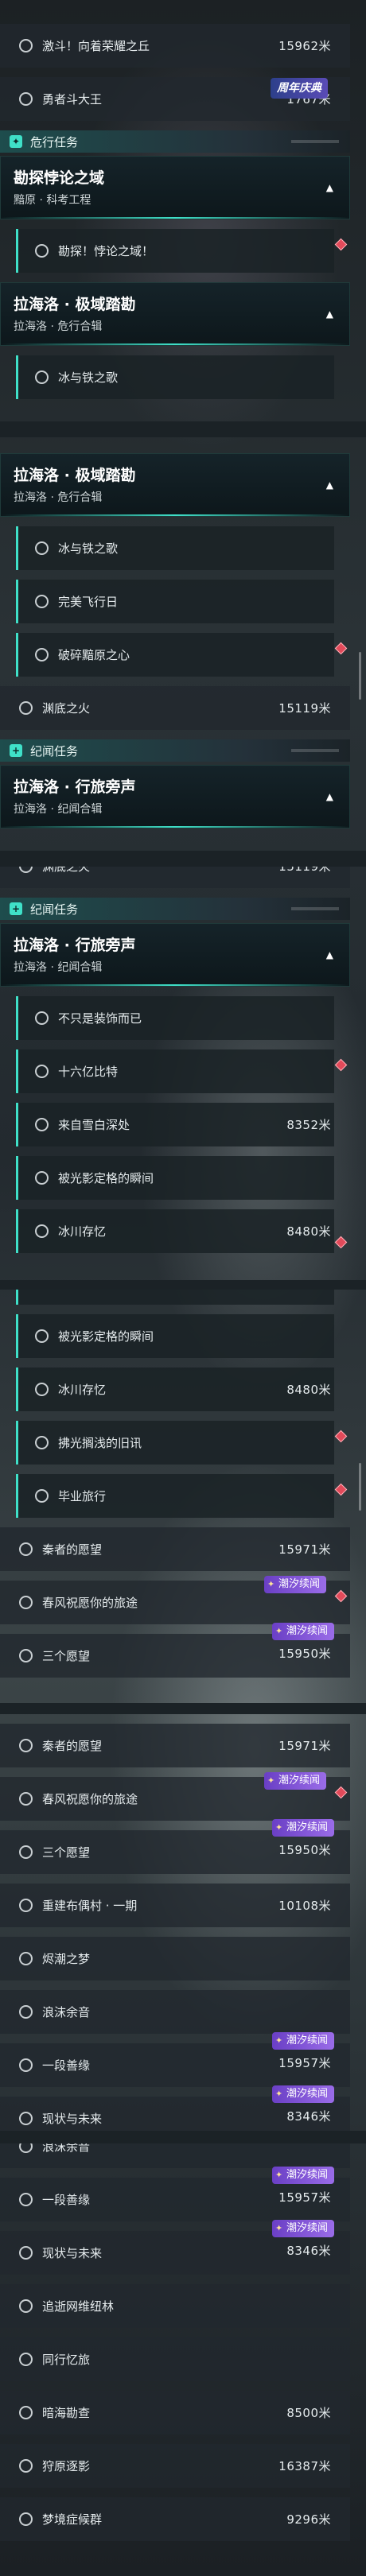  Describe the element at coordinates (106, 1336) in the screenshot. I see `quest-label: 被光影定格的瞬间` at that location.